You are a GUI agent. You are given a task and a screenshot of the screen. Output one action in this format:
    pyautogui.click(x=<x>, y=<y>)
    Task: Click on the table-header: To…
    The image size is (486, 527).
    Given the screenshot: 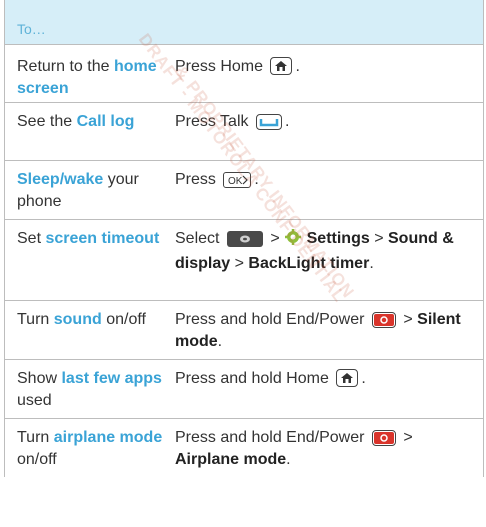 What is the action you would take?
    pyautogui.click(x=244, y=22)
    